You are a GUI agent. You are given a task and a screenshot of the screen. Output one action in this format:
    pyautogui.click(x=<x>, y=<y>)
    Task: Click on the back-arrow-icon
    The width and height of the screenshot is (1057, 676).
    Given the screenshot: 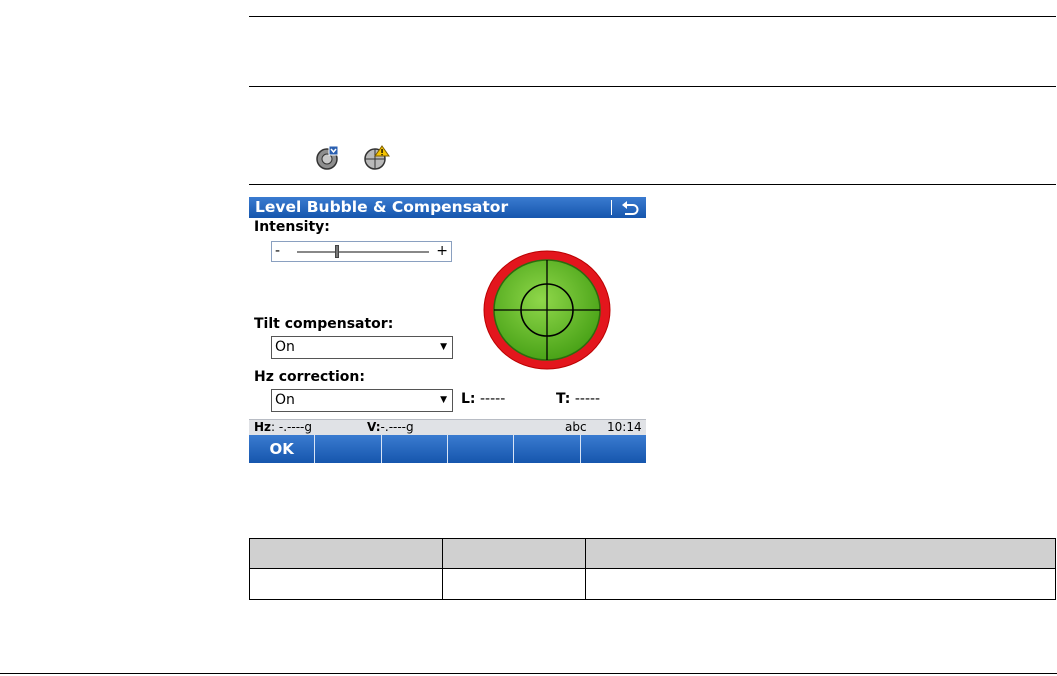 What is the action you would take?
    pyautogui.click(x=630, y=207)
    